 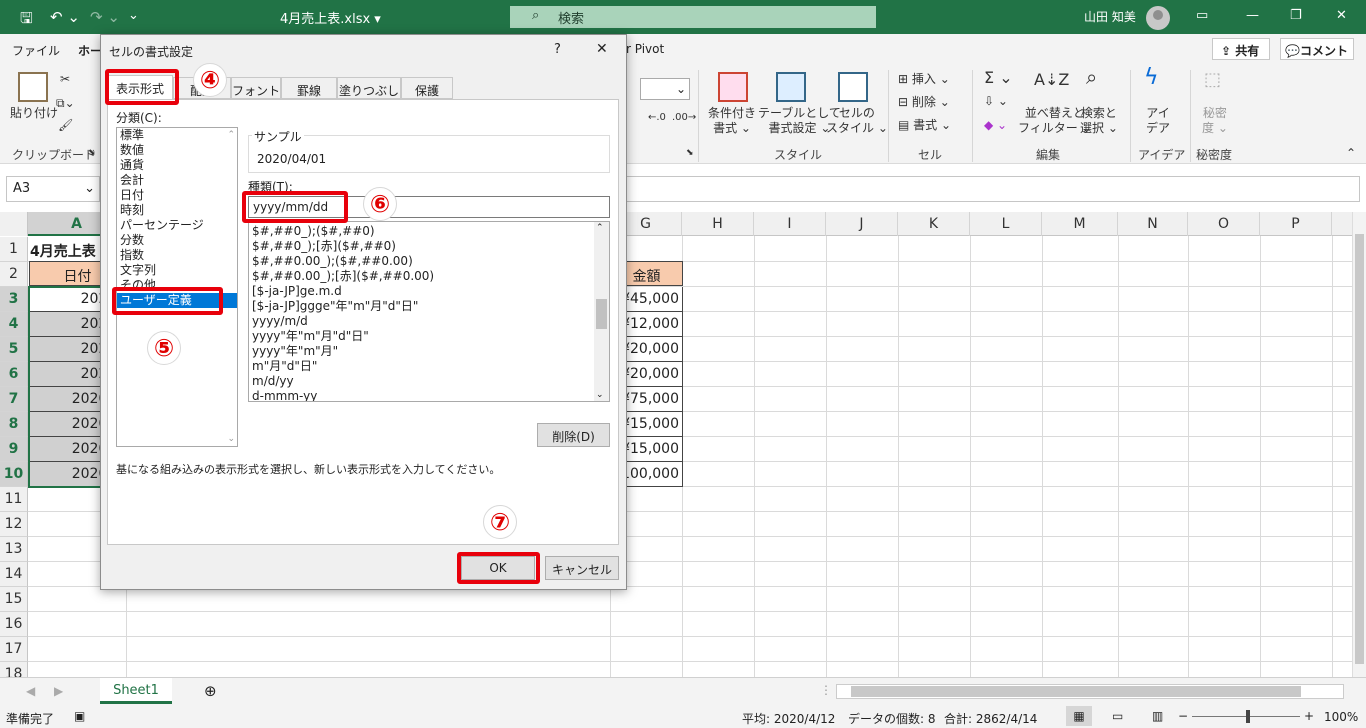 I want to click on ideas-icon: ϟ, so click(x=1151, y=78).